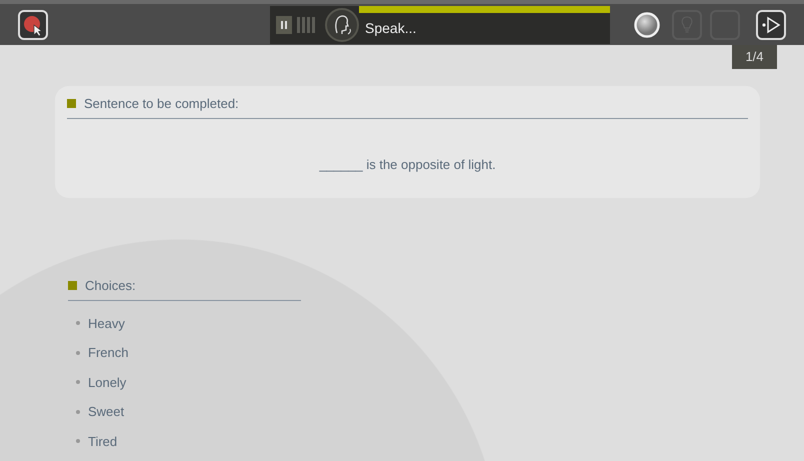 The height and width of the screenshot is (461, 804). What do you see at coordinates (108, 352) in the screenshot?
I see `choice-option: French` at bounding box center [108, 352].